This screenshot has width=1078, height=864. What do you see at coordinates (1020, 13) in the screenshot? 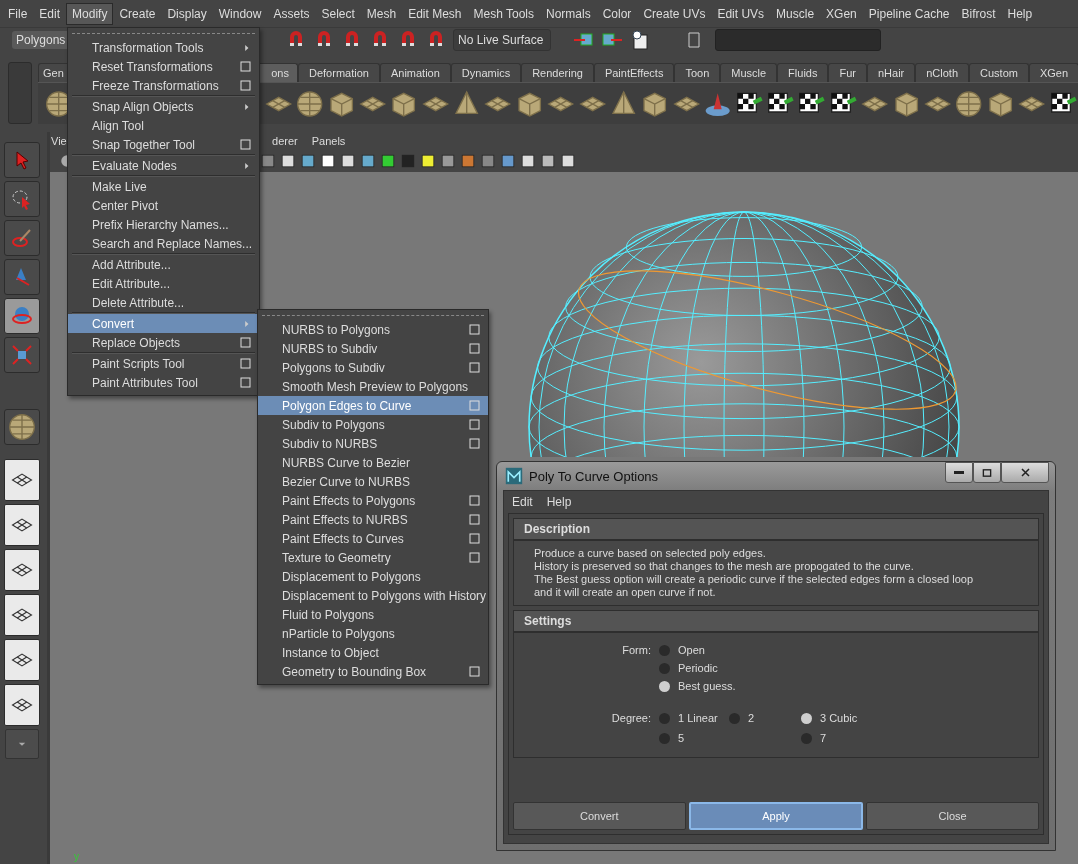
I see `menu-bar-item: Help` at bounding box center [1020, 13].